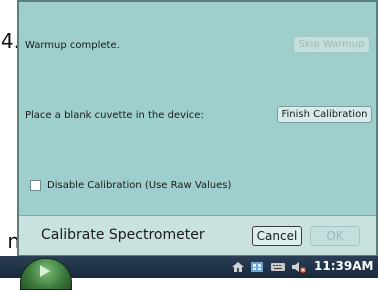 The height and width of the screenshot is (290, 378). I want to click on warmup-status-text: Warmup complete., so click(72, 45).